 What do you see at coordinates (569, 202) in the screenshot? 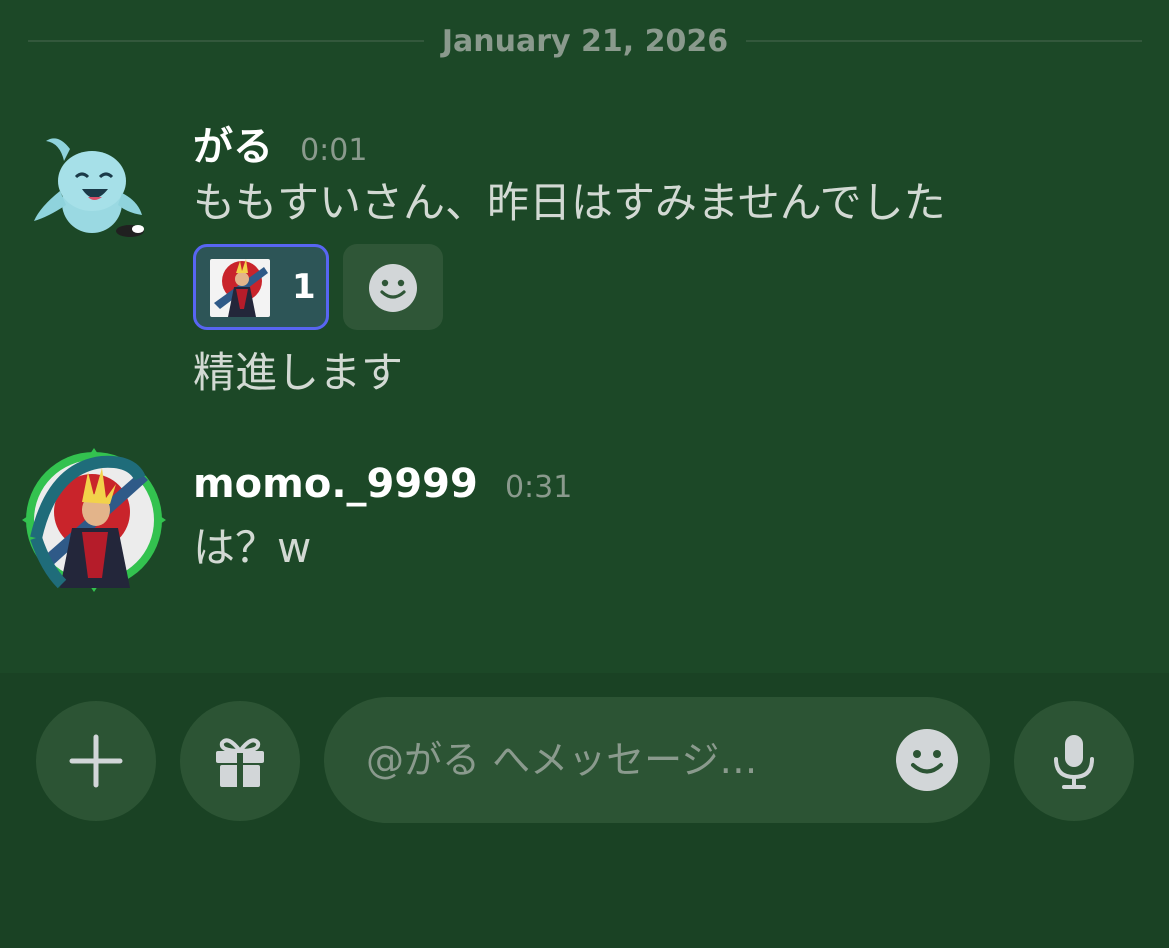
I see `message-text: ももすいさん、昨日はすみませんでした` at bounding box center [569, 202].